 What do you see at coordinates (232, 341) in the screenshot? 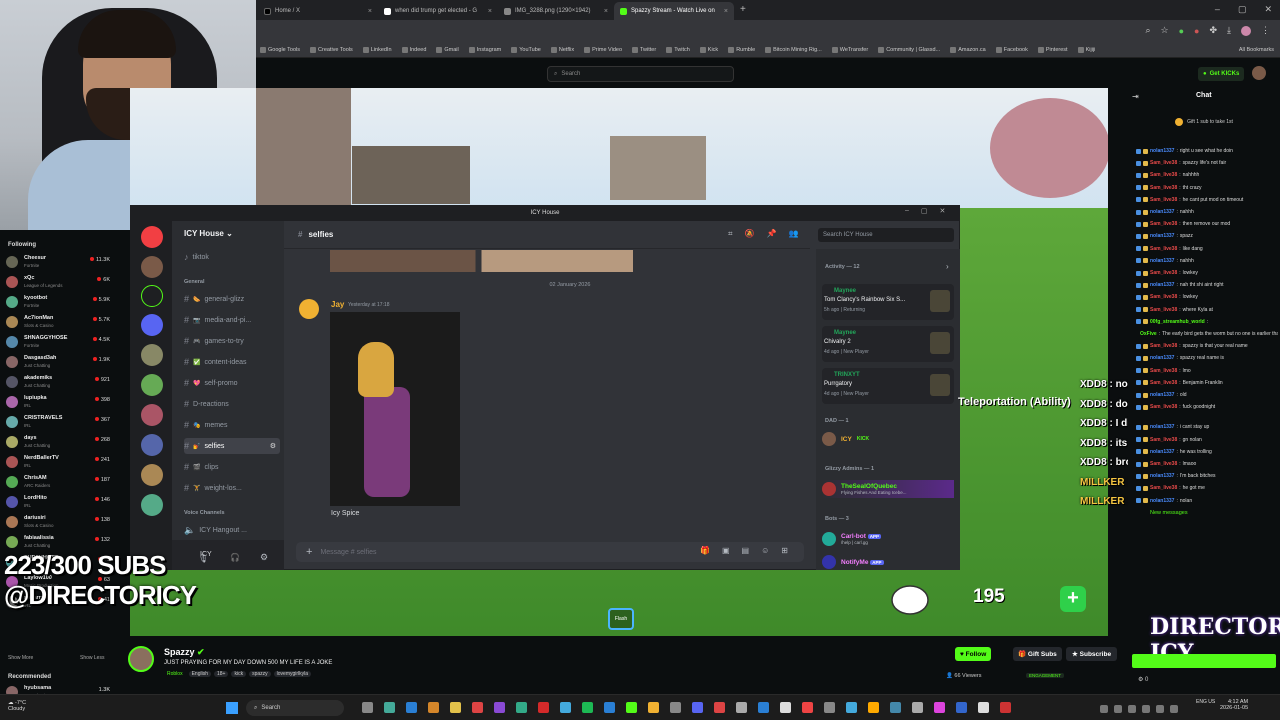
I see `channel-item: # 🎮 games-to-try` at bounding box center [232, 341].